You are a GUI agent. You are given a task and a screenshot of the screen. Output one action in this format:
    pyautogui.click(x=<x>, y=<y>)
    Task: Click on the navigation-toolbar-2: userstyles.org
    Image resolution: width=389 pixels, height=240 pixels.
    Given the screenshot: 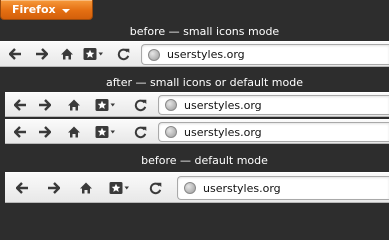 What is the action you would take?
    pyautogui.click(x=197, y=104)
    